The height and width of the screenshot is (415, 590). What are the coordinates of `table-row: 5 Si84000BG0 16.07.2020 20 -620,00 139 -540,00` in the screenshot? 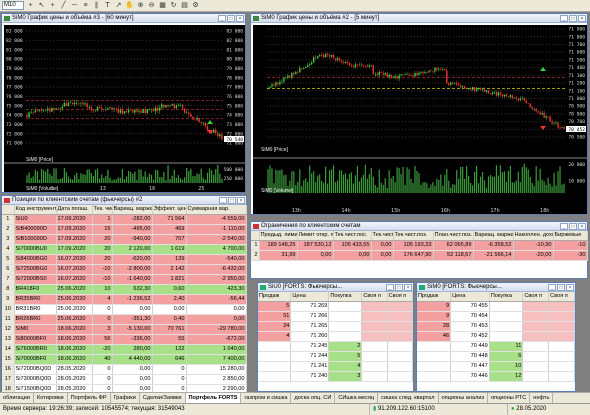 It's located at (124, 260).